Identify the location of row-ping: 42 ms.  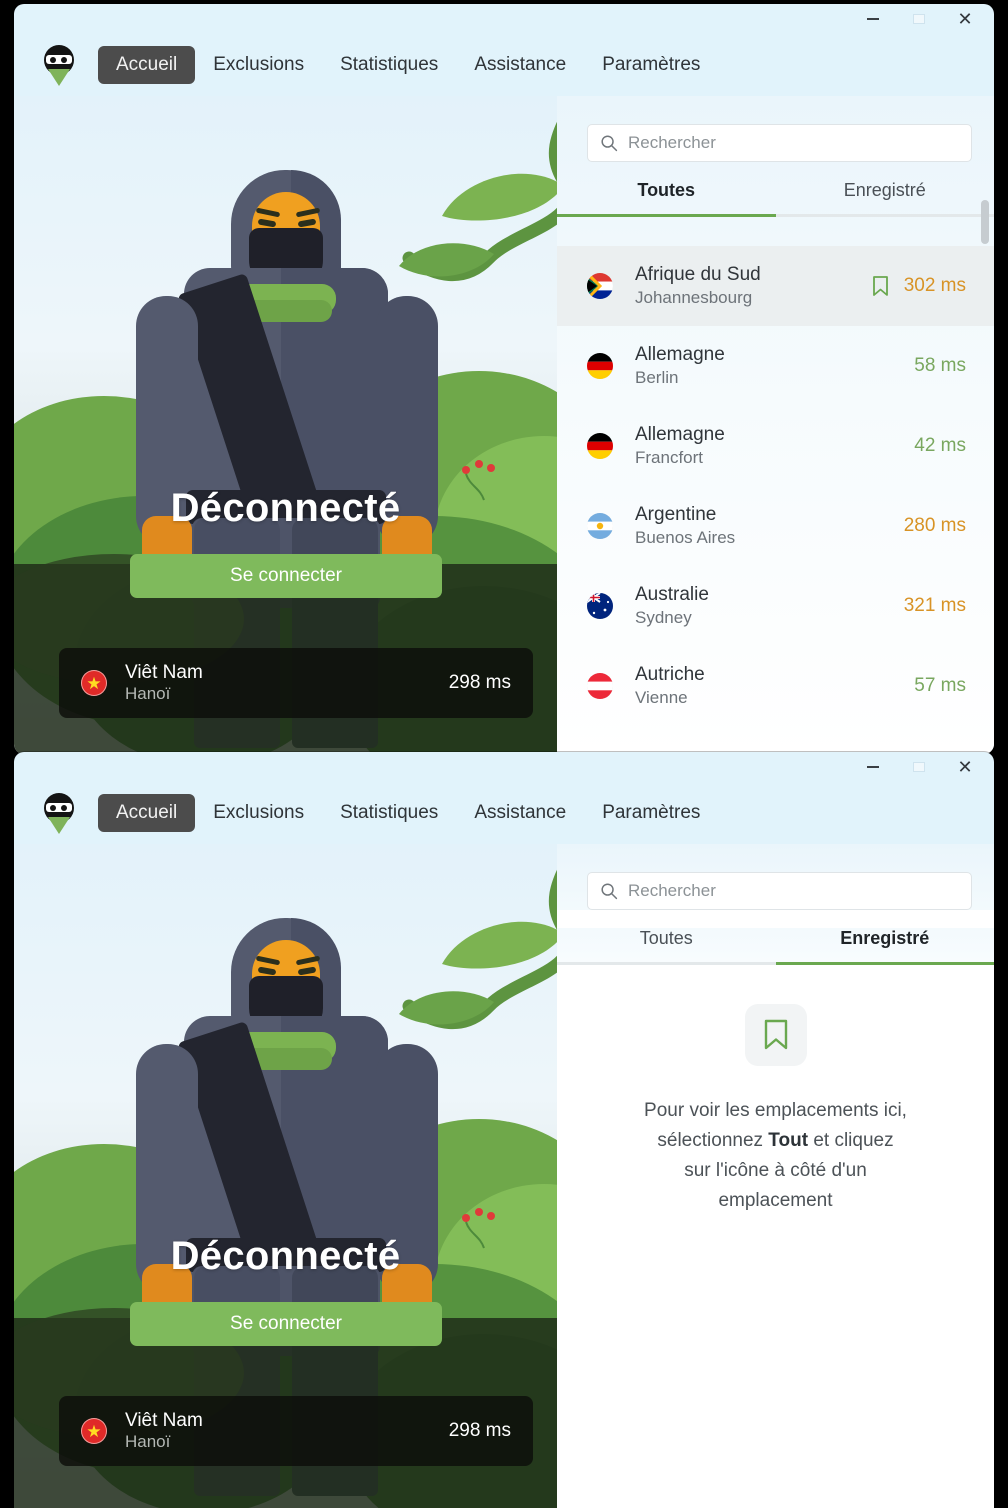
(940, 445).